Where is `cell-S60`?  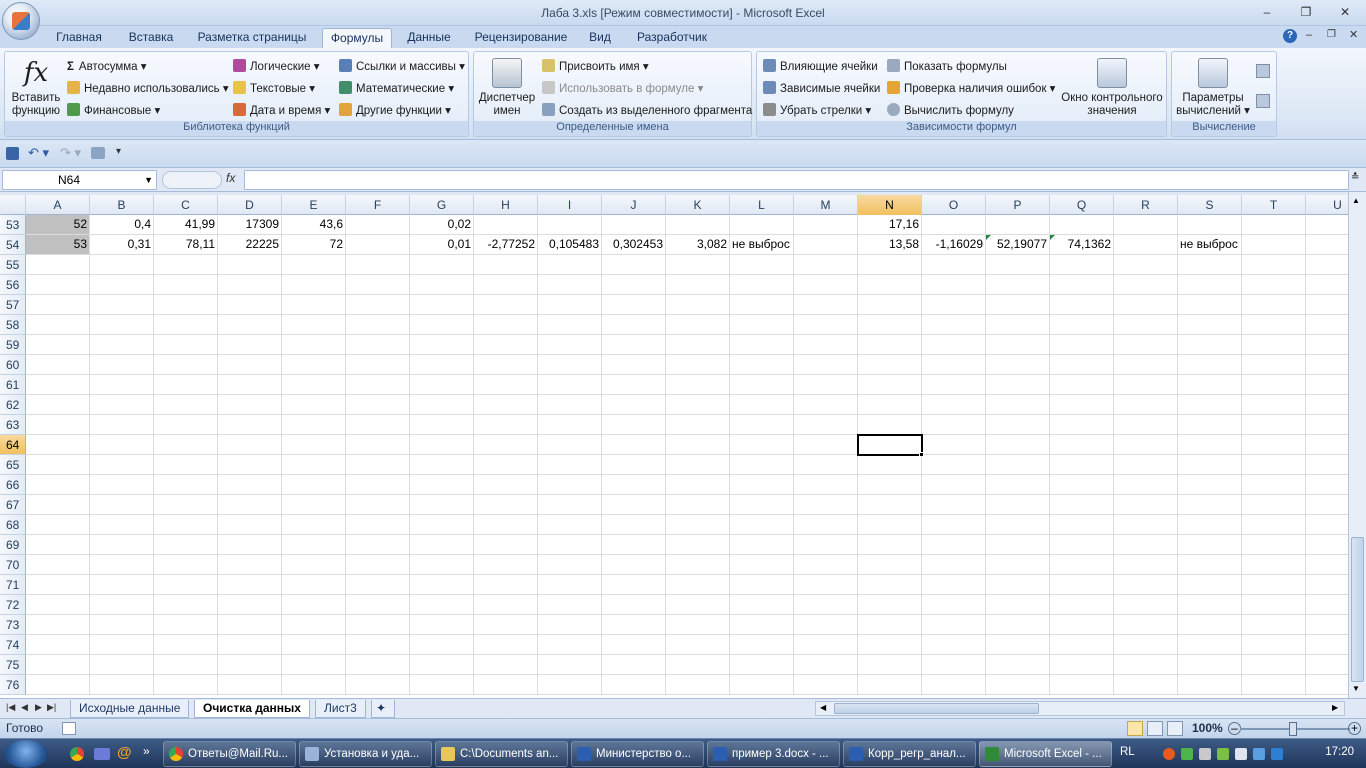 cell-S60 is located at coordinates (1210, 365).